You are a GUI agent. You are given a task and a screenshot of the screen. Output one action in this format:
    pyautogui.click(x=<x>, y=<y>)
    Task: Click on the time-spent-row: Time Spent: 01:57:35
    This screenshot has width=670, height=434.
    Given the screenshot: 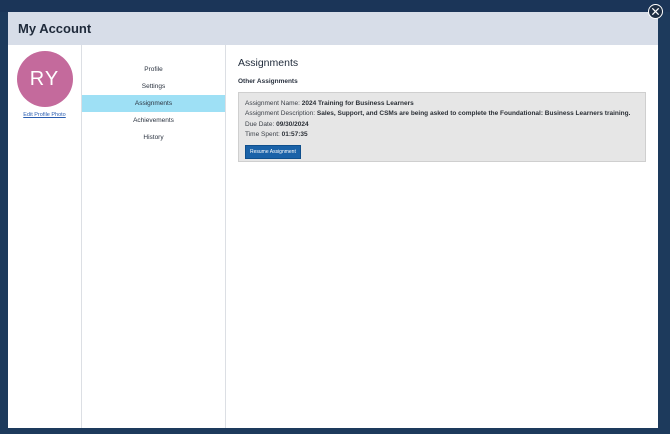 What is the action you would take?
    pyautogui.click(x=442, y=135)
    